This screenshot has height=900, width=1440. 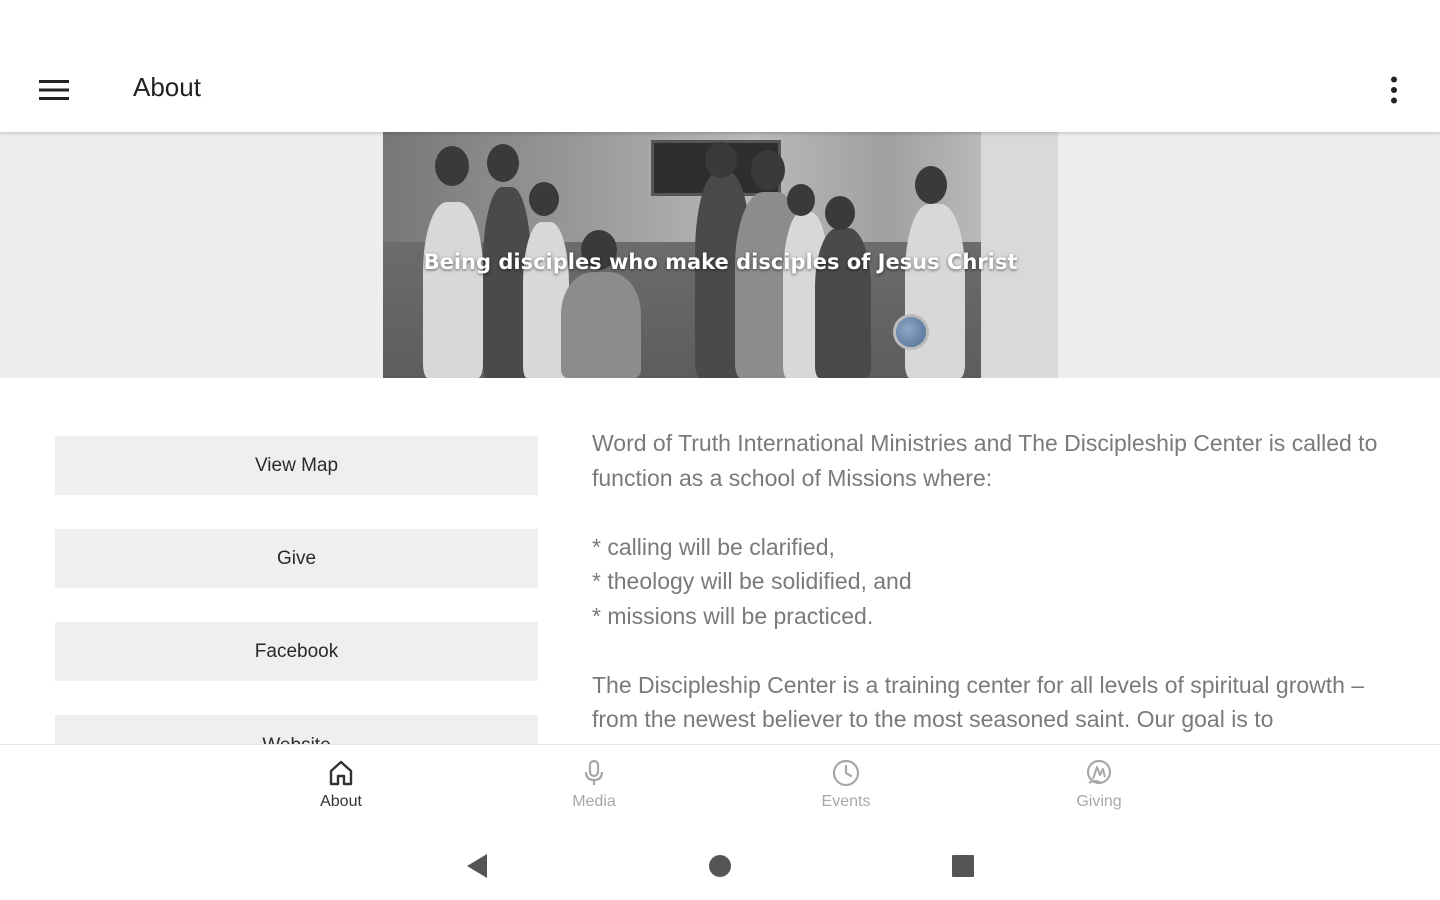 I want to click on status-bar, so click(x=720, y=24).